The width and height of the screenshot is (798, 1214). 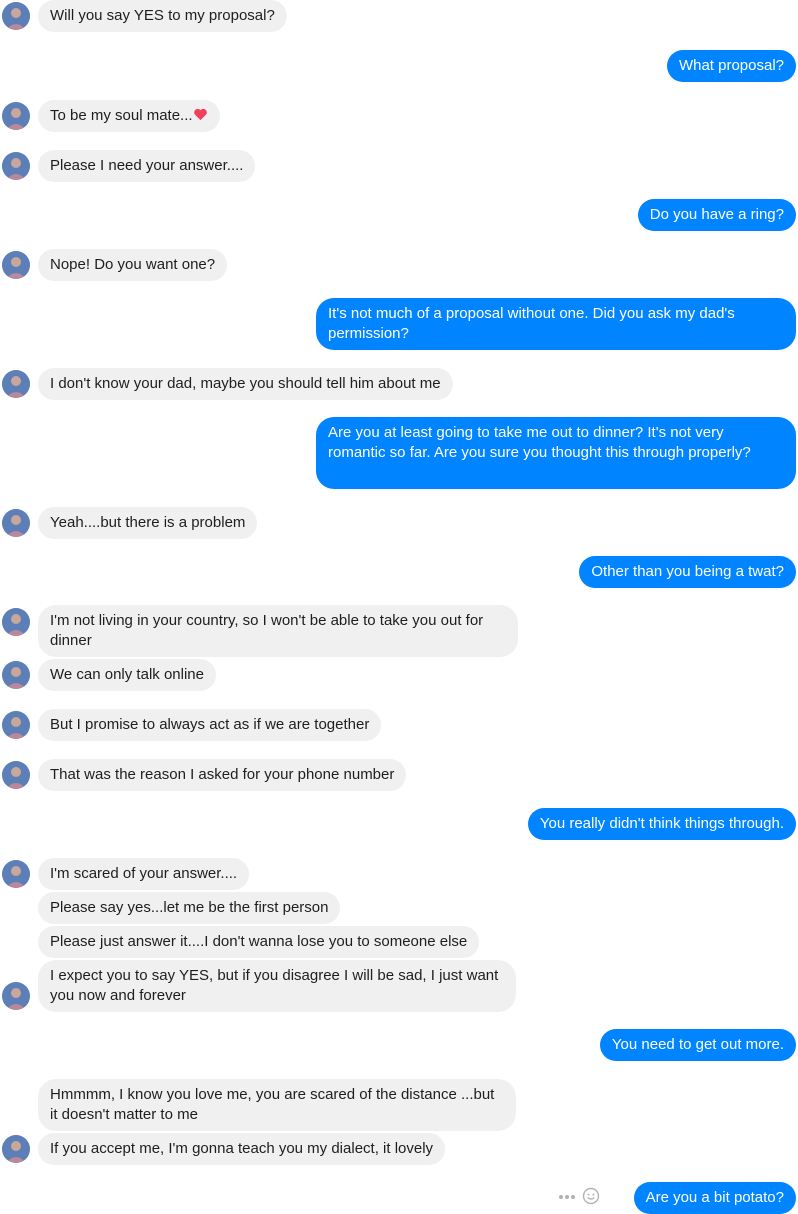 What do you see at coordinates (661, 824) in the screenshot?
I see `outgoing-message: You really didn't think things through.` at bounding box center [661, 824].